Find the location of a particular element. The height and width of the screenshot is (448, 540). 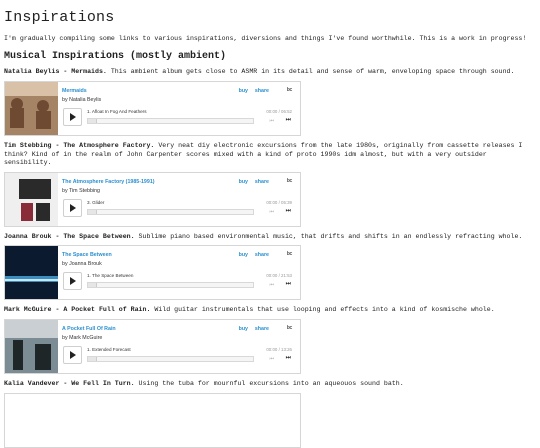

track-title: 3. Glider is located at coordinates (96, 202).